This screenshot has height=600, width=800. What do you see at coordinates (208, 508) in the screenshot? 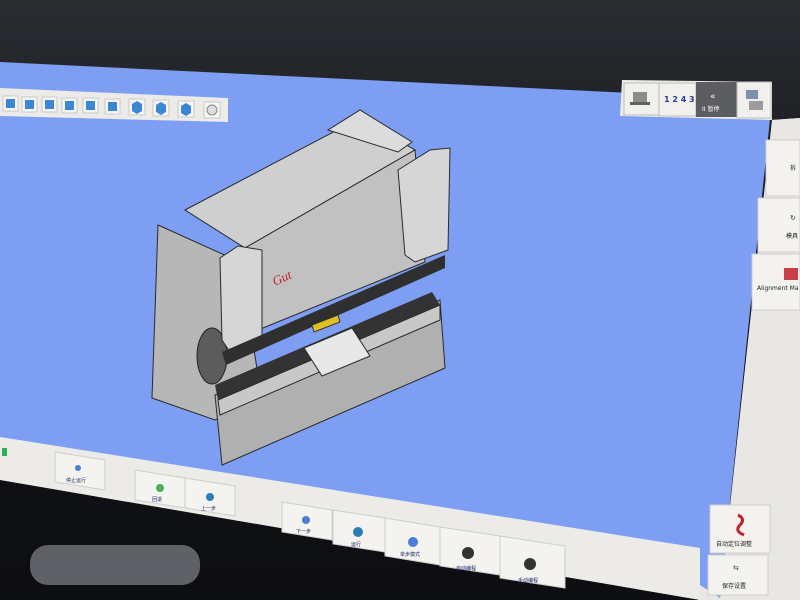
I see `toolbar-button-3-label: 上一步` at bounding box center [208, 508].